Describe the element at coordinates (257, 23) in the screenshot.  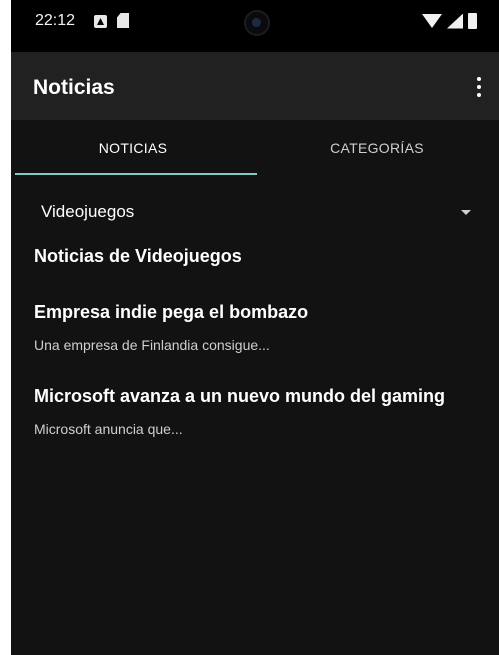
I see `camera-icon` at that location.